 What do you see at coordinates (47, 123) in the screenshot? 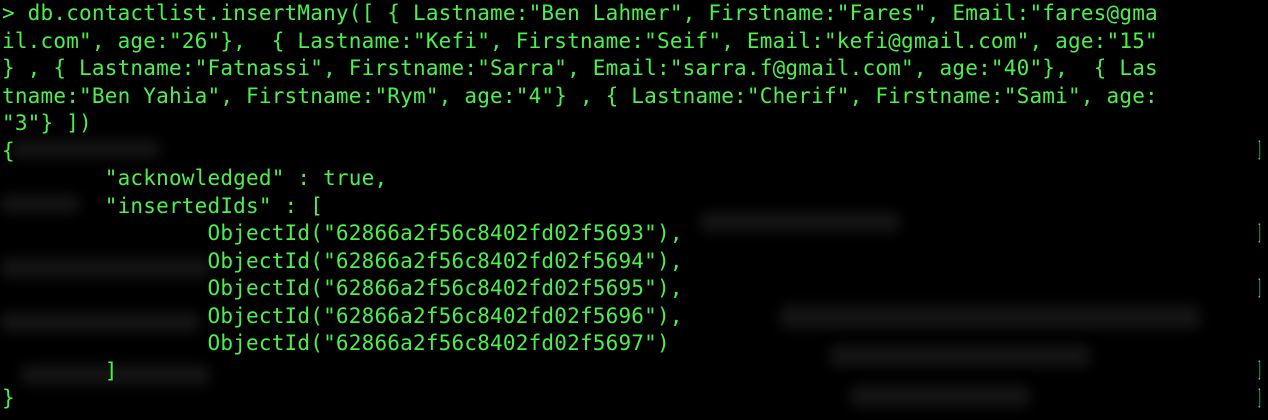
I see `command-line: "3"} ])` at bounding box center [47, 123].